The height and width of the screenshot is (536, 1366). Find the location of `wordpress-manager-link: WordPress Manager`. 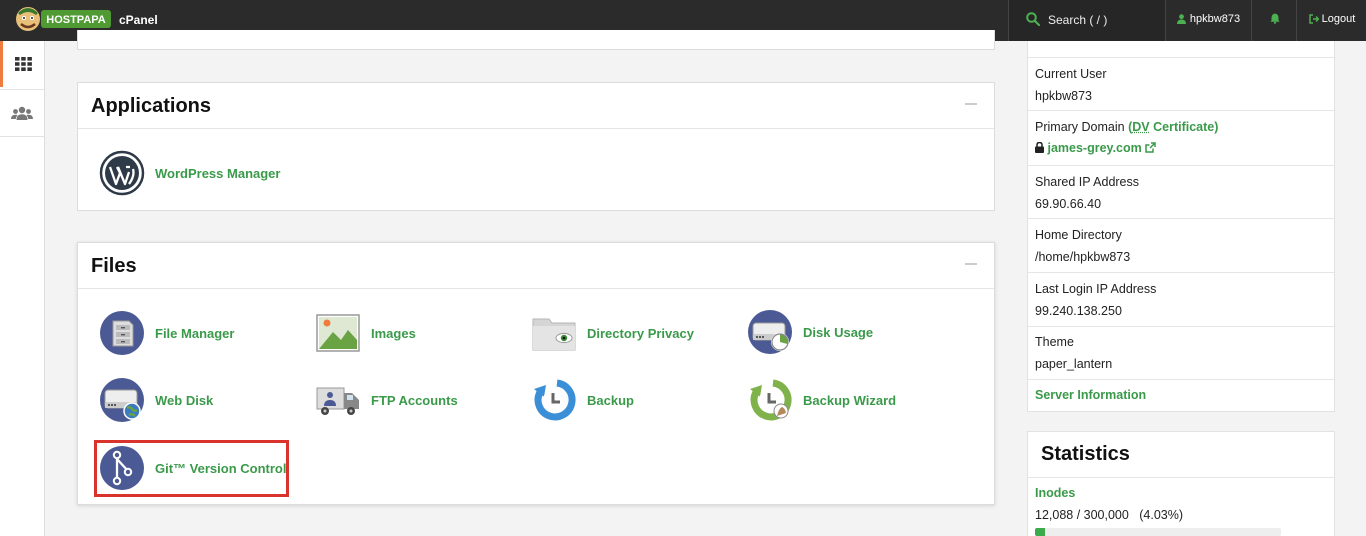

wordpress-manager-link: WordPress Manager is located at coordinates (189, 173).